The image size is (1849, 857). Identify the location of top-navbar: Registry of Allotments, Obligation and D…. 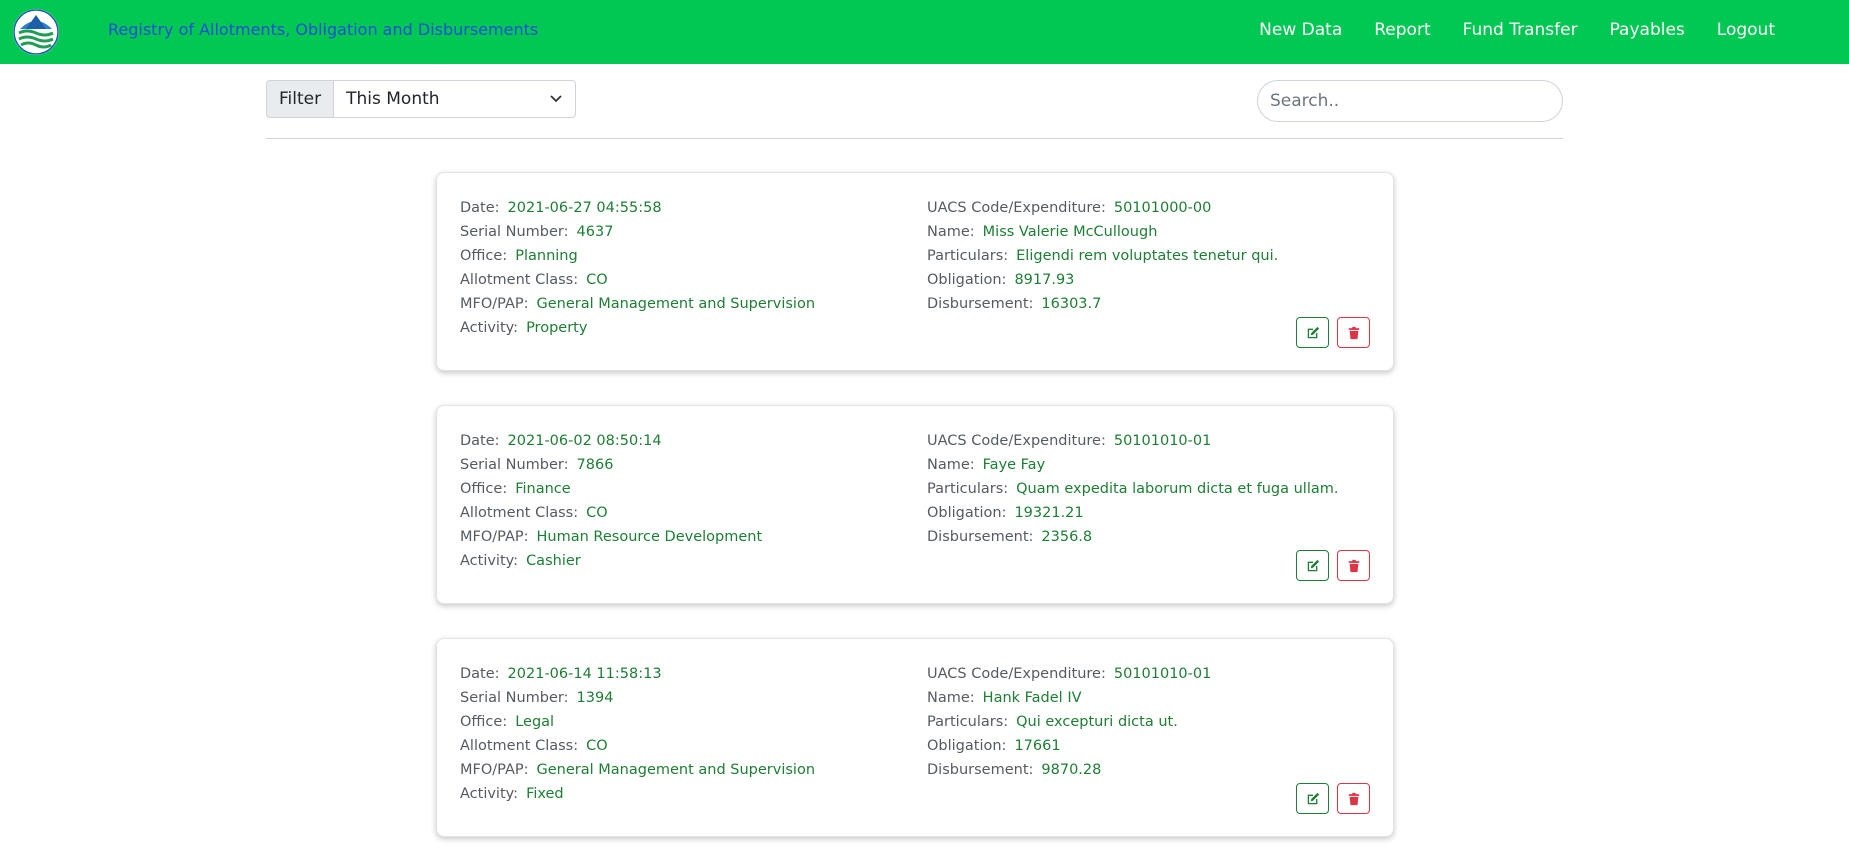
(924, 32).